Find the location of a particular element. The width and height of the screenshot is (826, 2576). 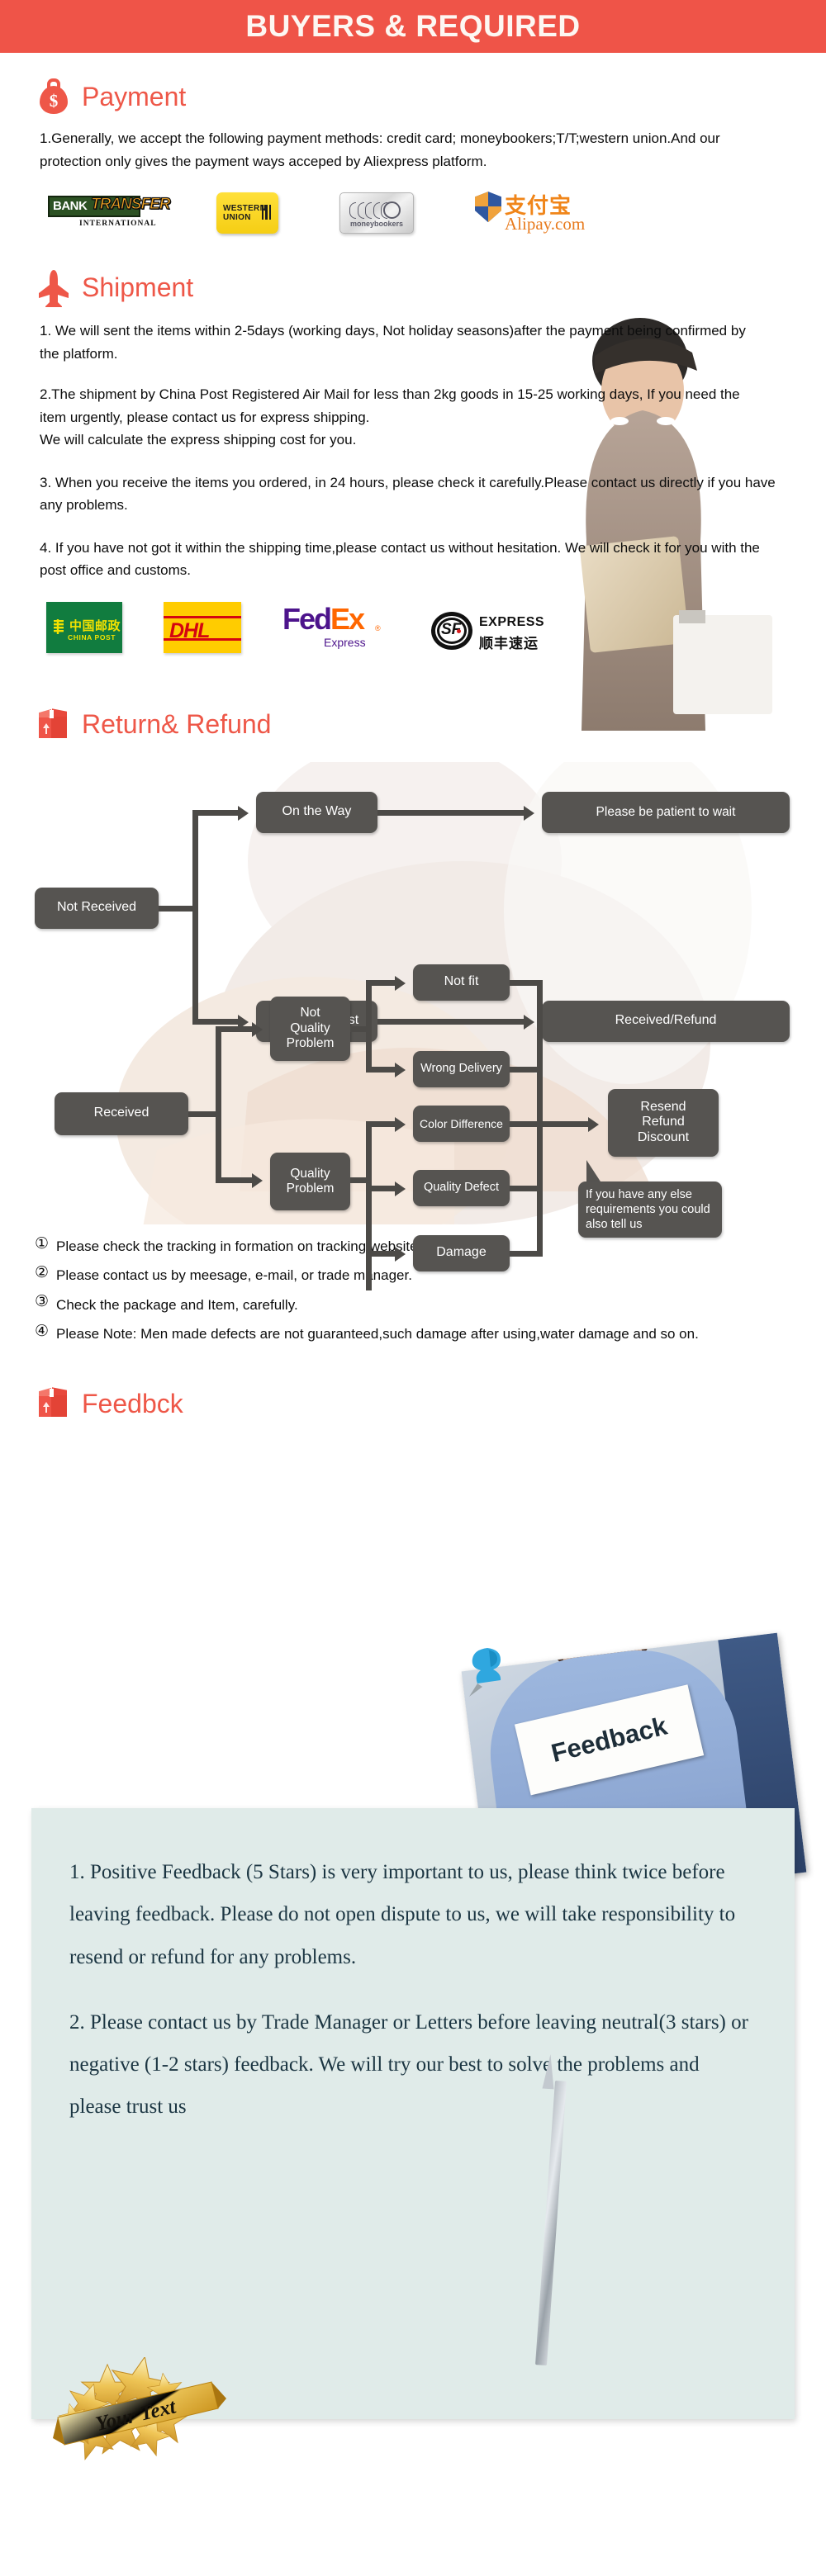

flow-node-on-the-way: On the Way is located at coordinates (316, 812).